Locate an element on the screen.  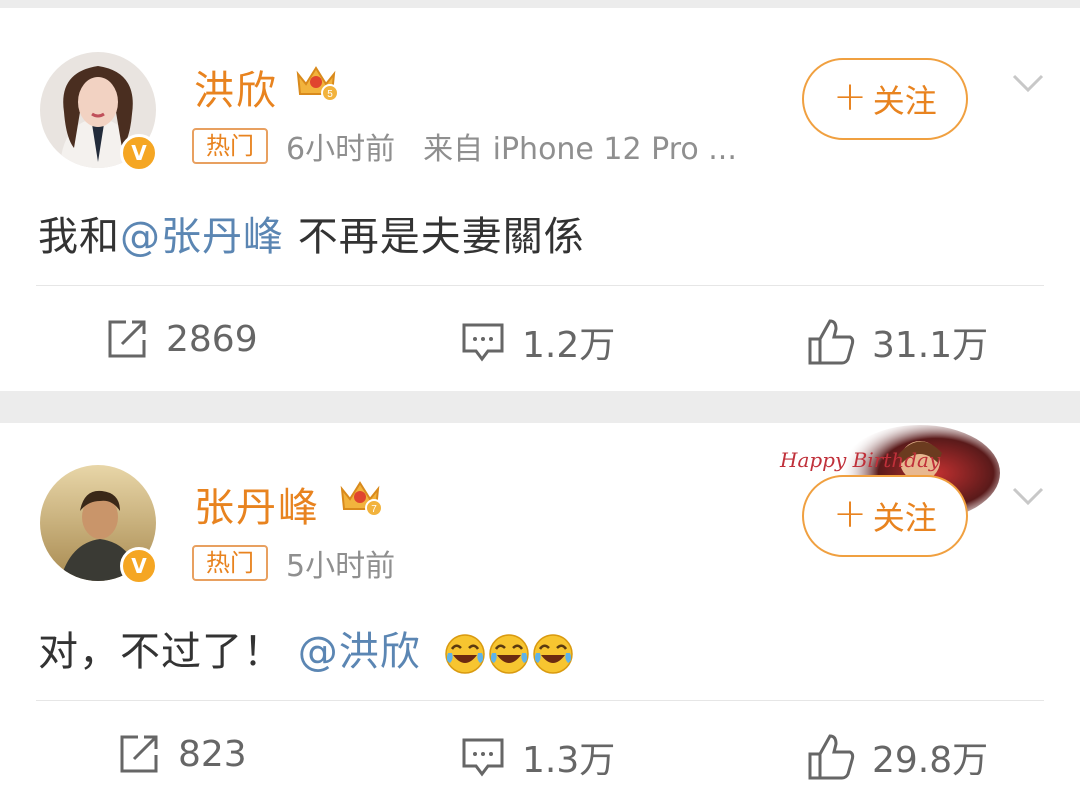
mention-link: @张丹峰 is located at coordinates (202, 237).